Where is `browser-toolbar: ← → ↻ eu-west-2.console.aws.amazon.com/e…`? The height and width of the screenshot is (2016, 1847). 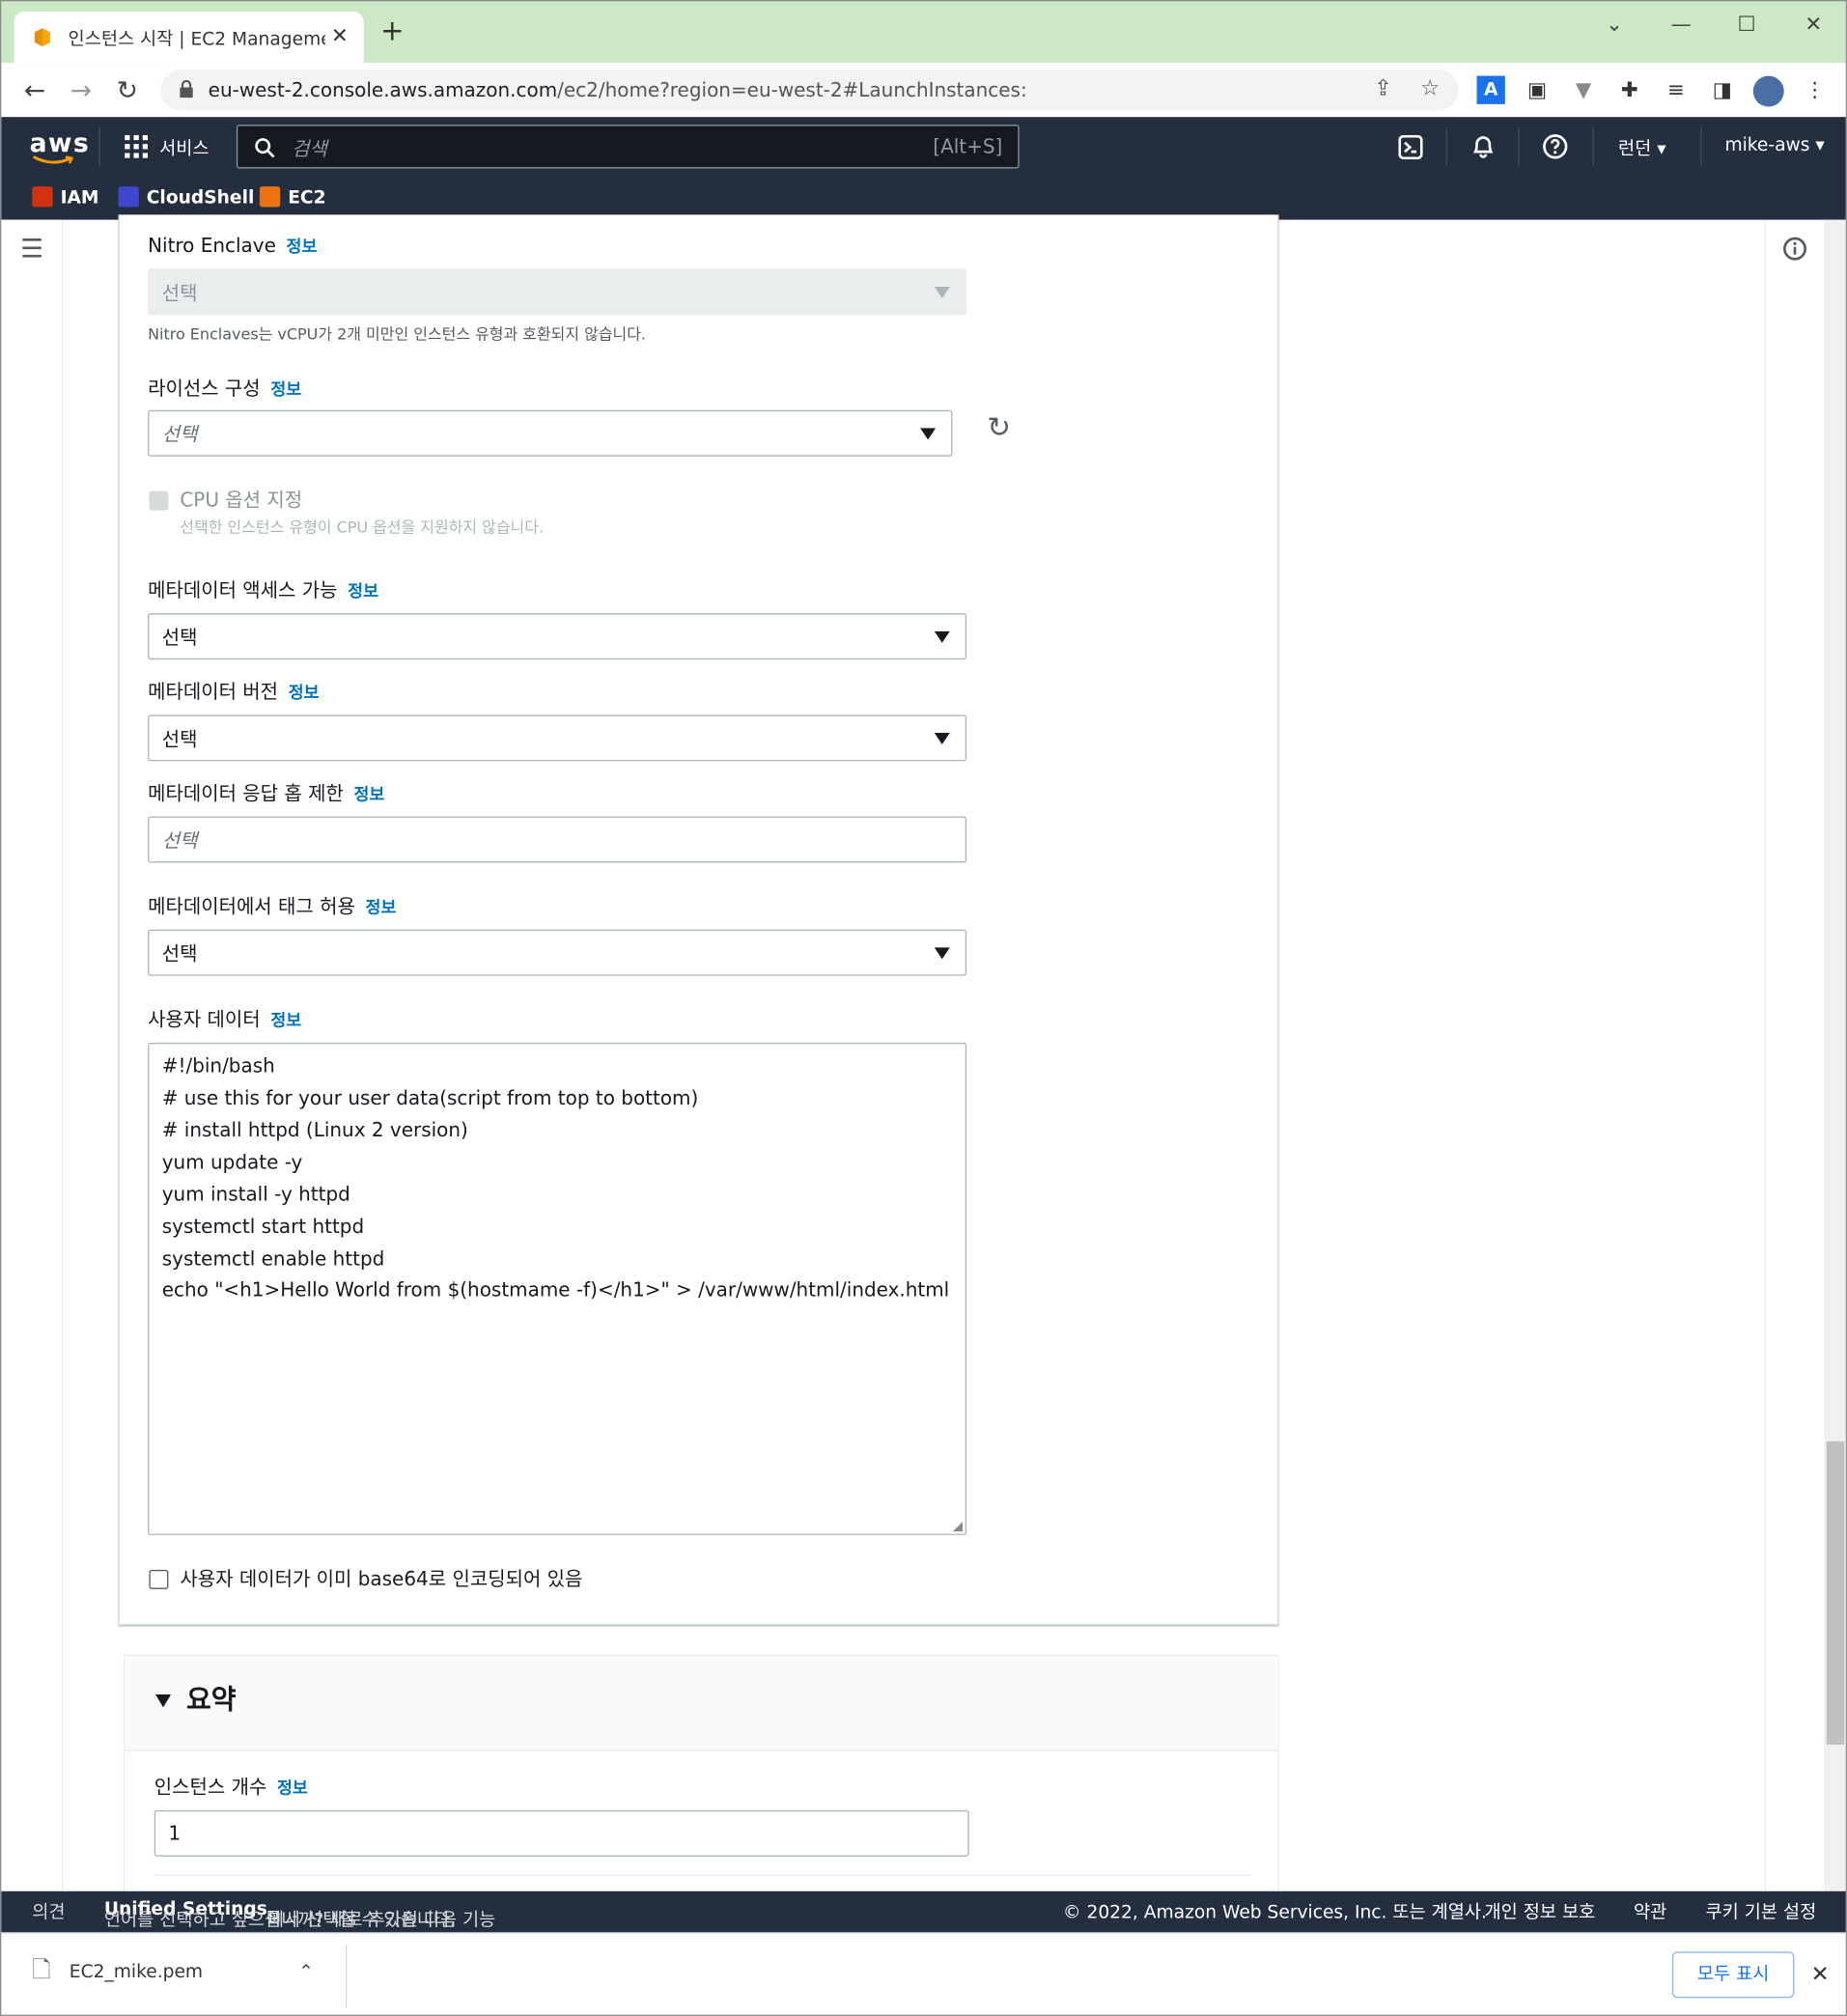 browser-toolbar: ← → ↻ eu-west-2.console.aws.amazon.com/e… is located at coordinates (923, 91).